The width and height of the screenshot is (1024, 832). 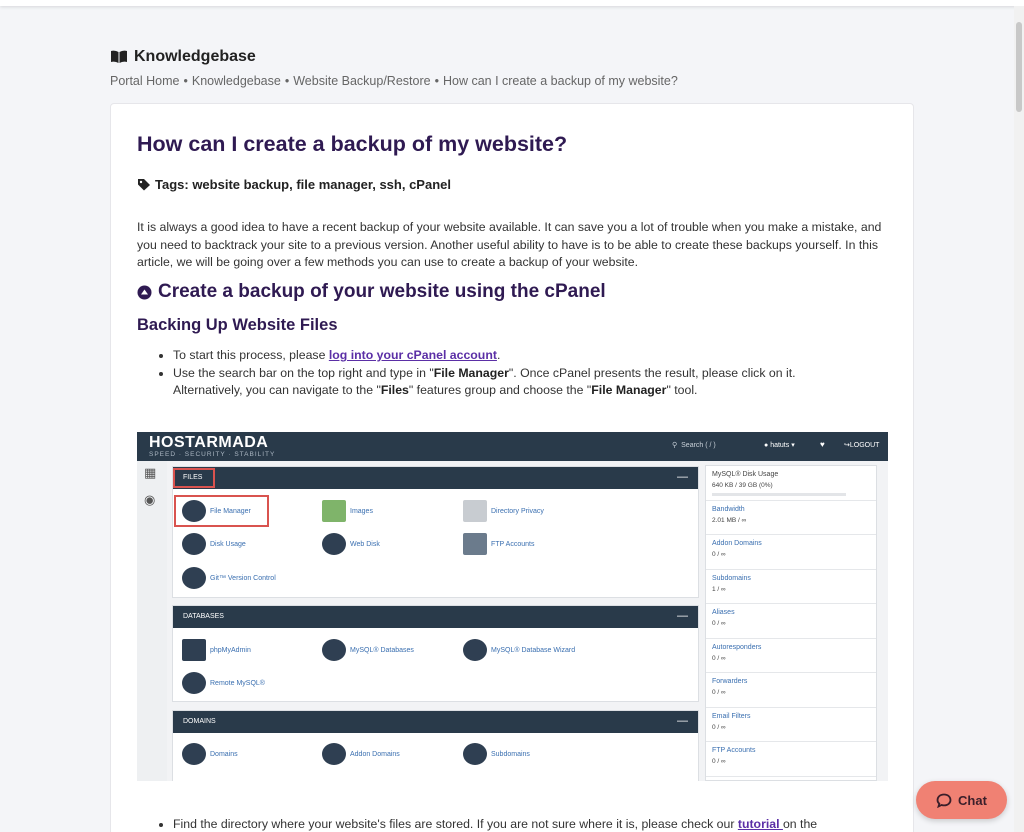 I want to click on tool-remote-mysql: Remote MySQL®, so click(x=223, y=683).